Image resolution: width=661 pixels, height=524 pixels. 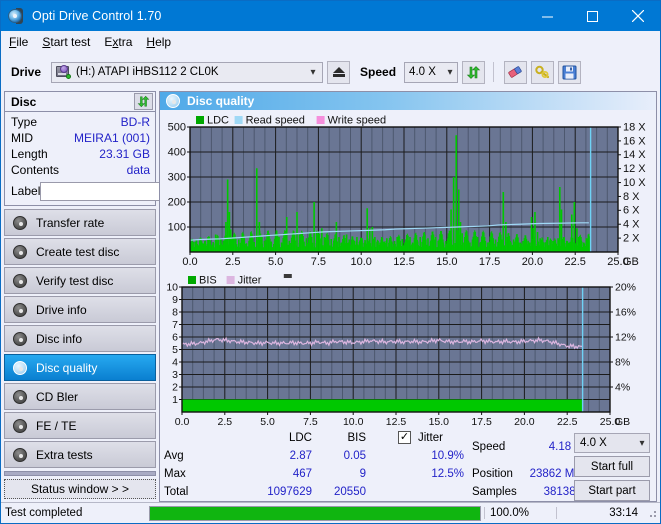 What do you see at coordinates (177, 152) in the screenshot?
I see `svg-text: 400` at bounding box center [177, 152].